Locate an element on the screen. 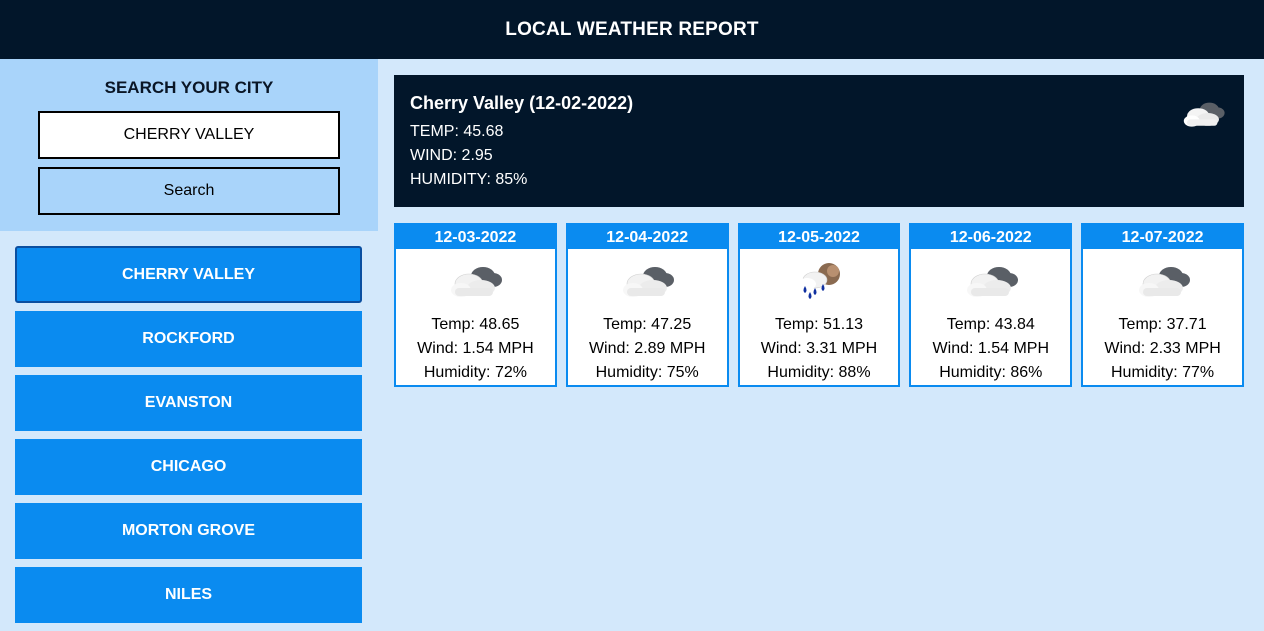 This screenshot has height=631, width=1264. forecast-date: 12-04-2022 is located at coordinates (647, 237).